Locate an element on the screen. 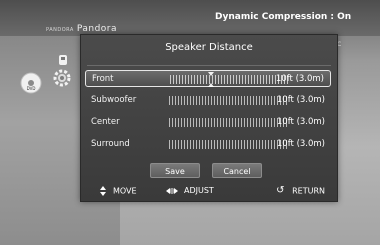  left-right-arrows-icon is located at coordinates (172, 190).